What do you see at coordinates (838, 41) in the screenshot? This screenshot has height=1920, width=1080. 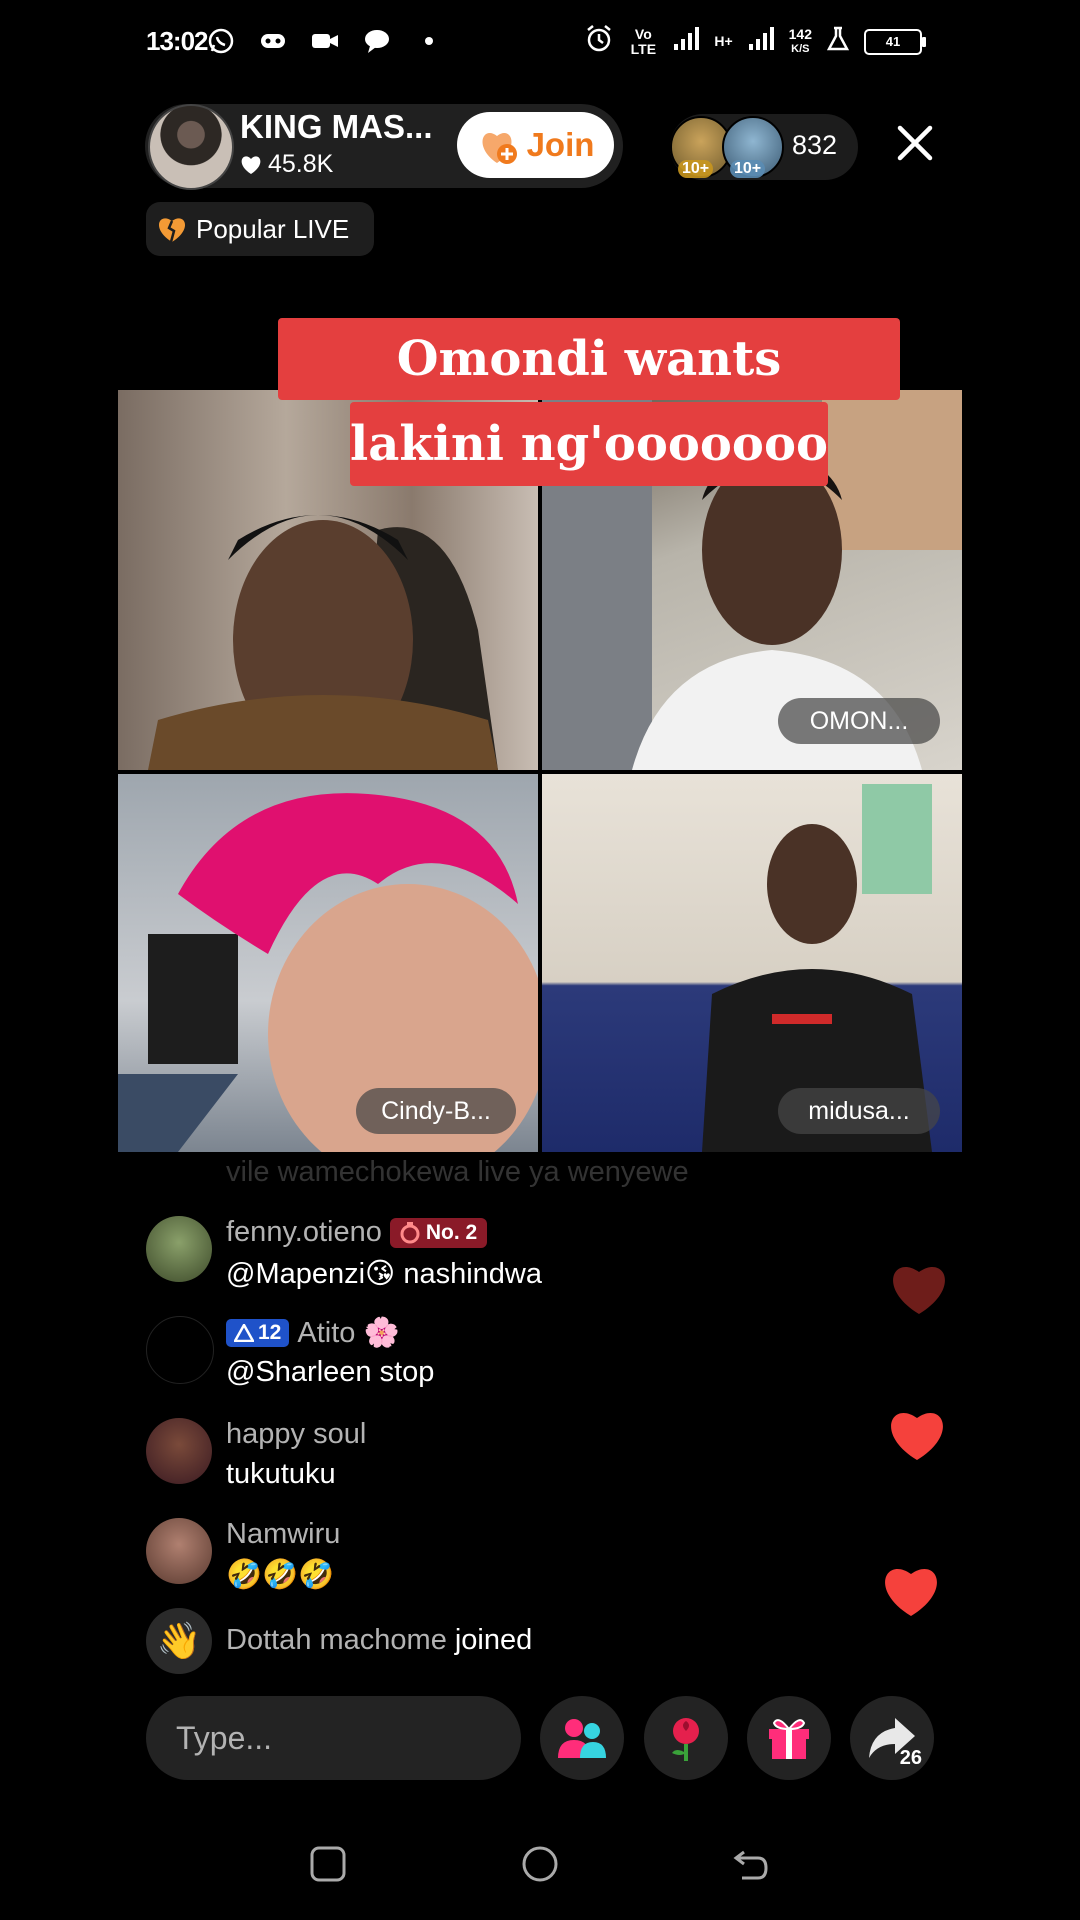 I see `flask-icon` at bounding box center [838, 41].